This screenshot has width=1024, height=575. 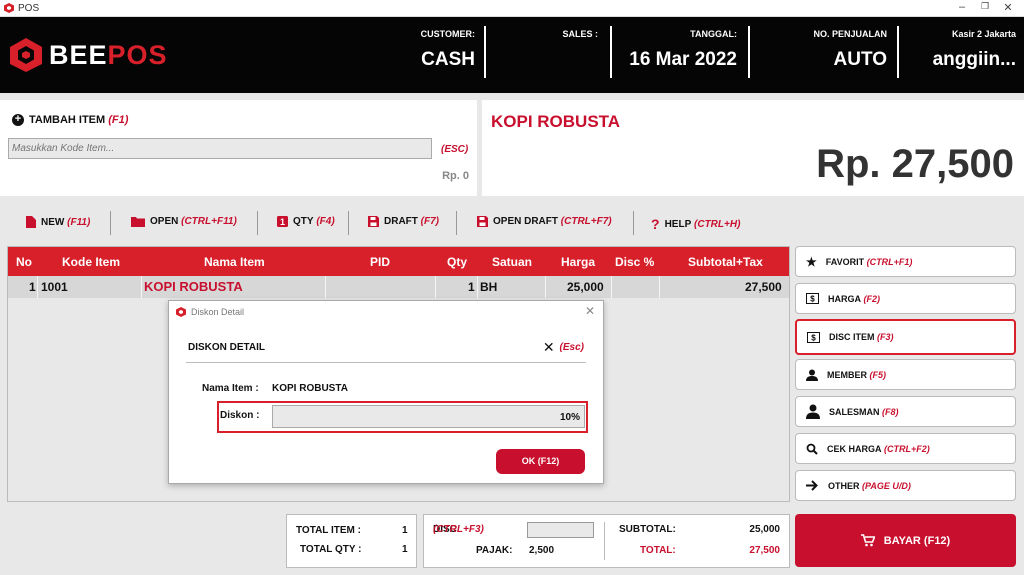 What do you see at coordinates (886, 485) in the screenshot?
I see `other-shortcut: (PAGE U/D)` at bounding box center [886, 485].